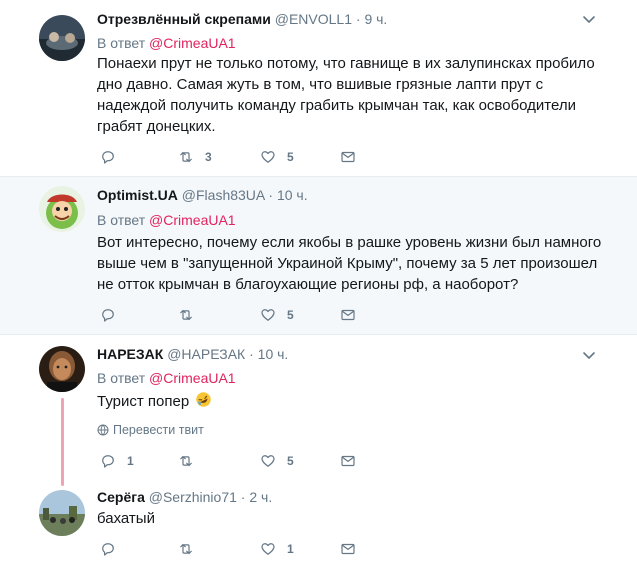  Describe the element at coordinates (318, 526) in the screenshot. I see `tweet-4: Серёга @Serzhinio71 · 2 ч. бахатый 1` at that location.